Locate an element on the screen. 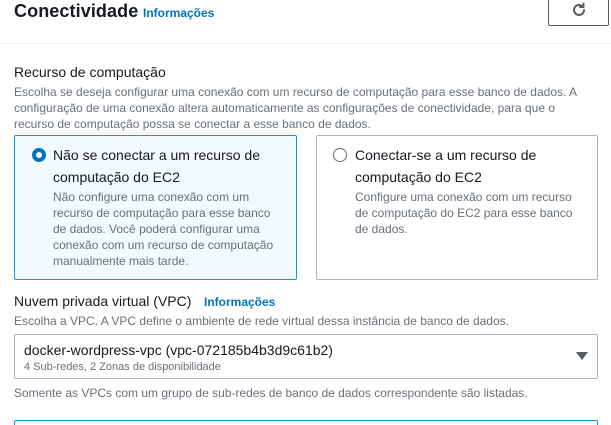 This screenshot has width=611, height=425. option-title-line1: Não se conectar a um recurso de is located at coordinates (156, 155).